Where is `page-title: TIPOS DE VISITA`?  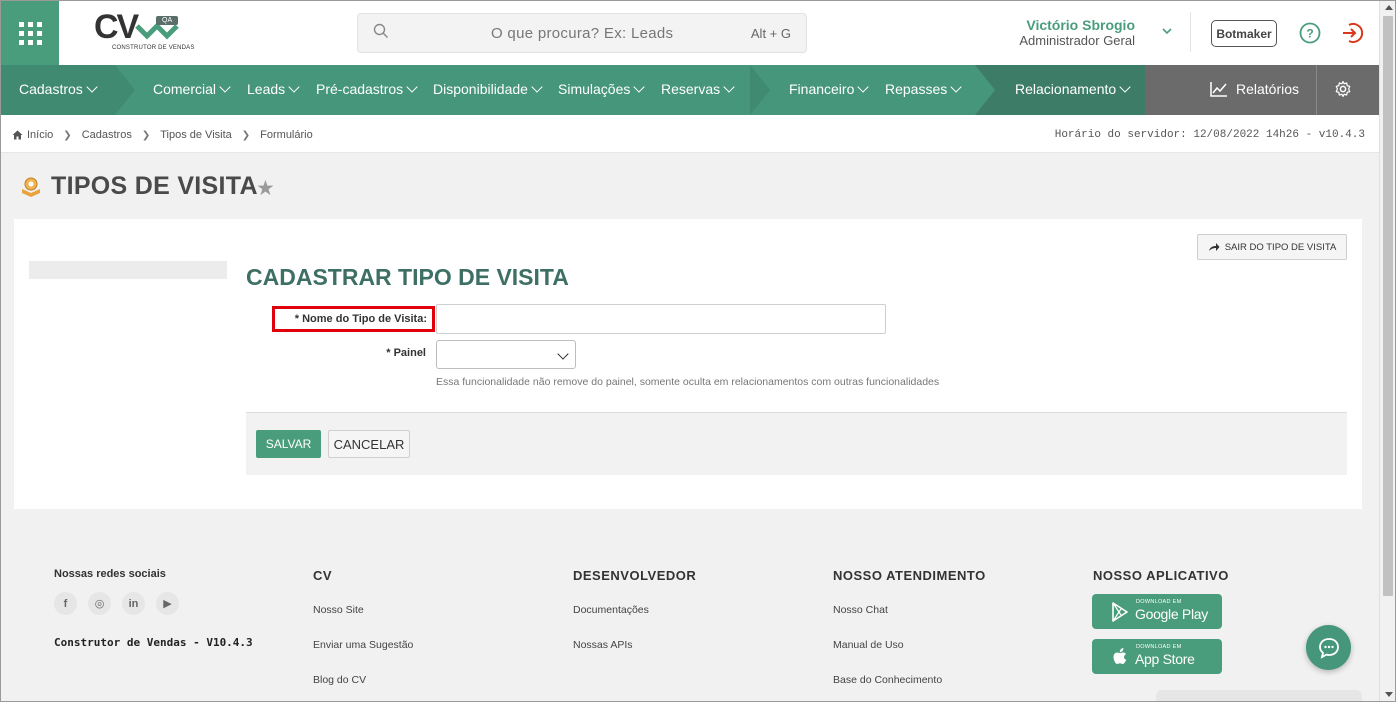
page-title: TIPOS DE VISITA is located at coordinates (154, 186).